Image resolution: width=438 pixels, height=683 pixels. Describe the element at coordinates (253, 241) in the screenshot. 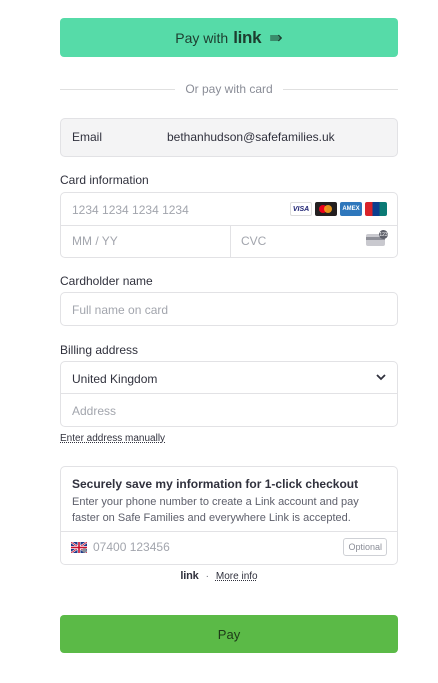

I see `cvc-input: CVC` at that location.